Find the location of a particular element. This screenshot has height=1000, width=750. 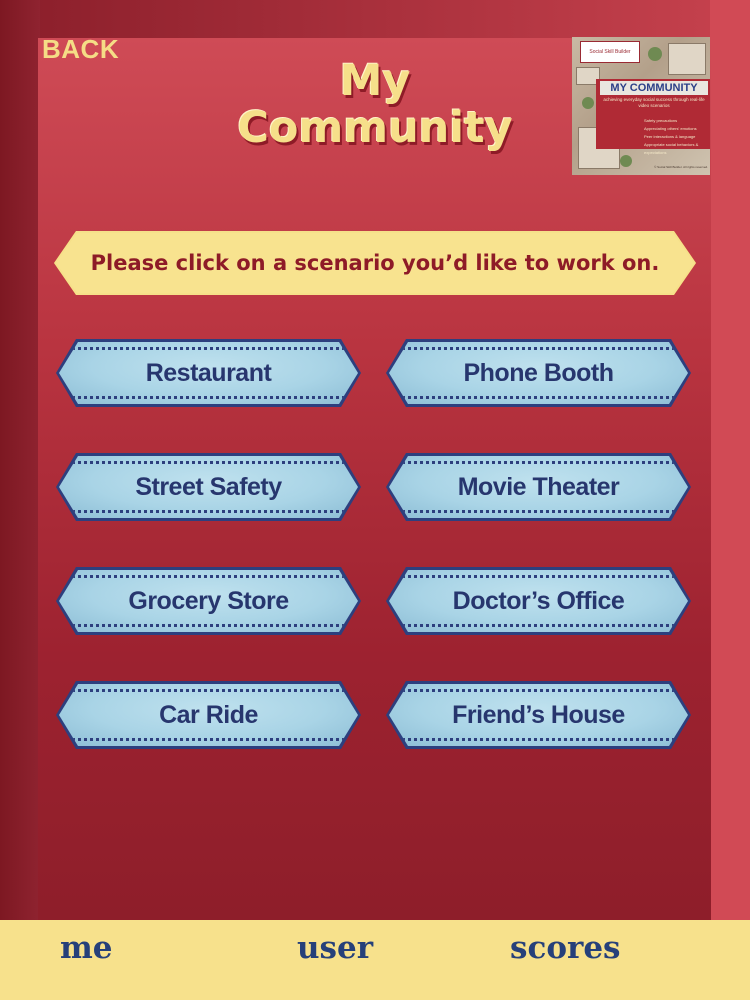

scenario-label: Movie Theater is located at coordinates (538, 486).